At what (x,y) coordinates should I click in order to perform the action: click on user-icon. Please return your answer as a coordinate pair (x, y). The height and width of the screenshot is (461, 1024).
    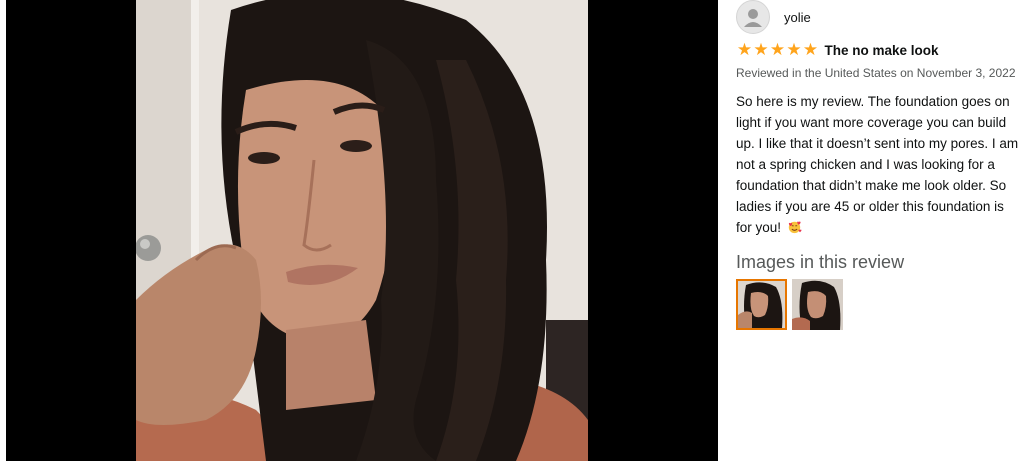
    Looking at the image, I should click on (753, 18).